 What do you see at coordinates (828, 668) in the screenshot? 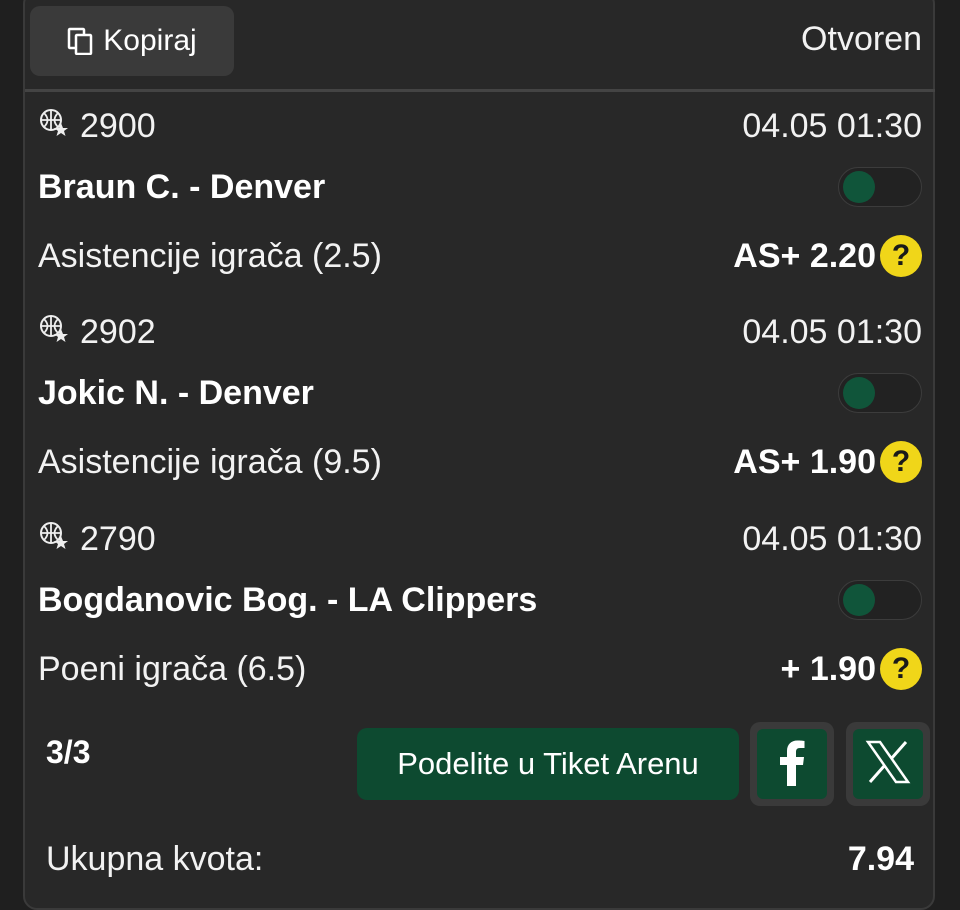
I see `odds-value: + 1.90` at bounding box center [828, 668].